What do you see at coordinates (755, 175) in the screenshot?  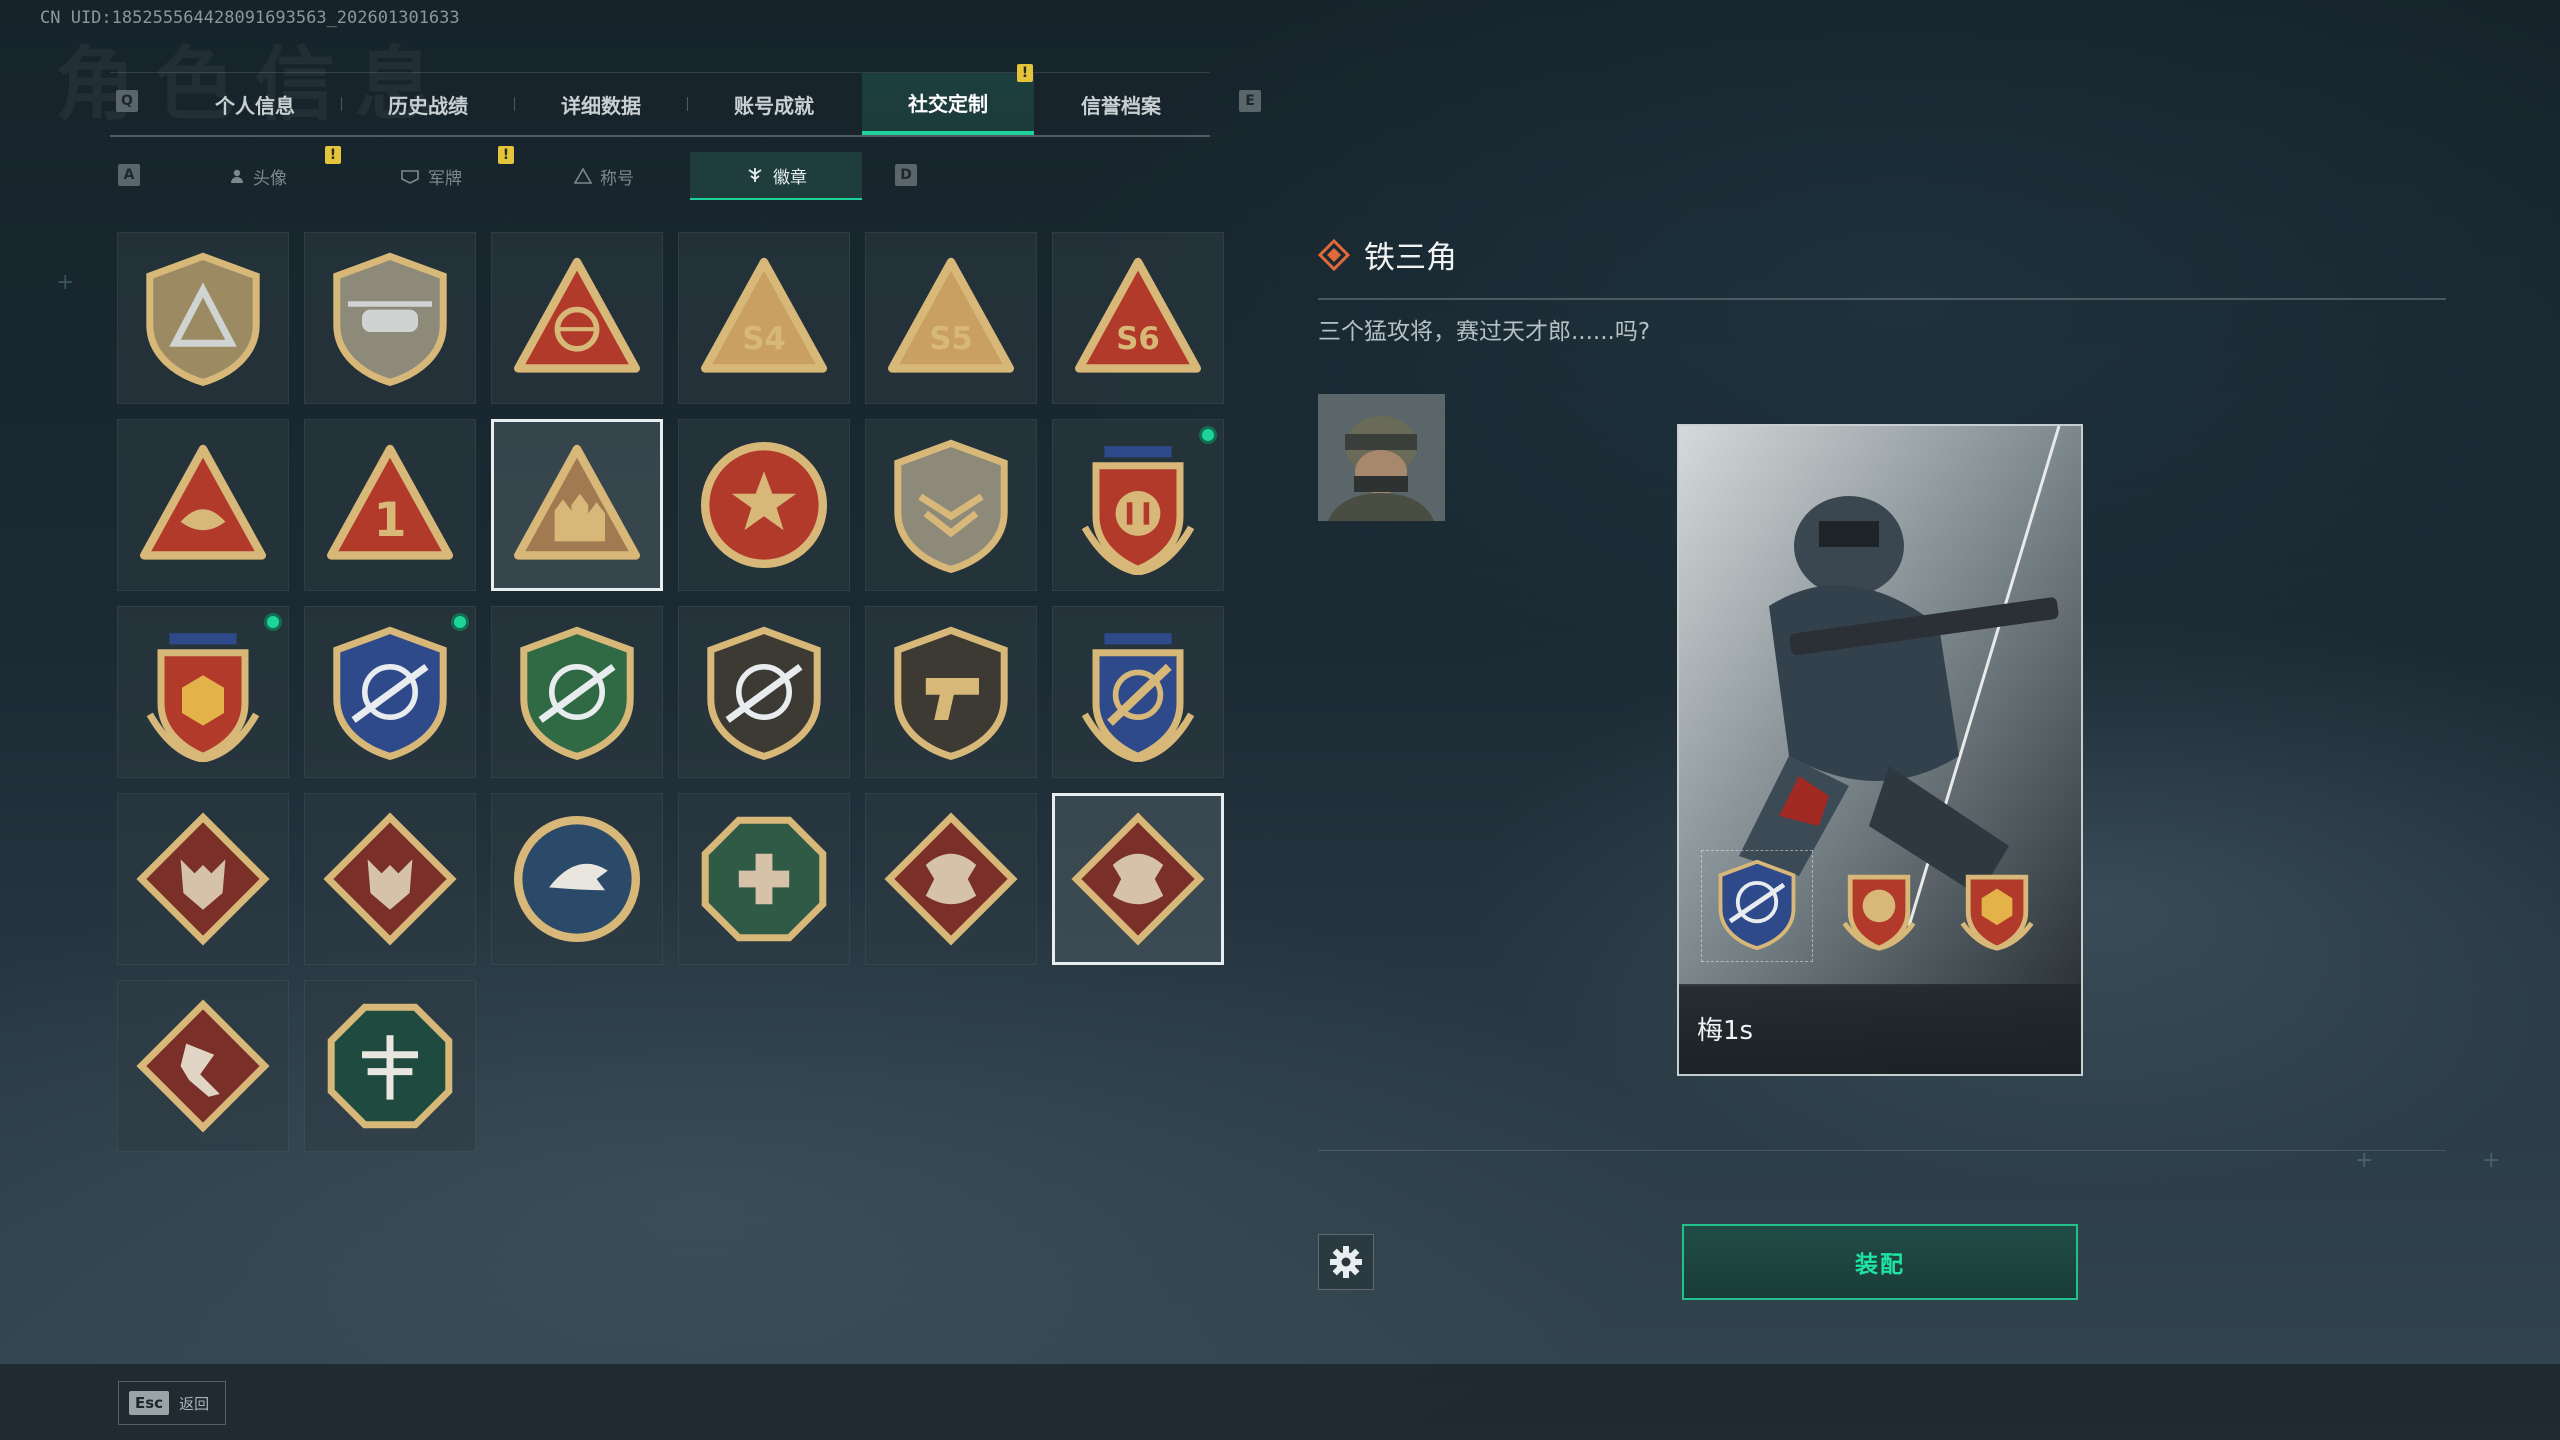 I see `badge-icon` at bounding box center [755, 175].